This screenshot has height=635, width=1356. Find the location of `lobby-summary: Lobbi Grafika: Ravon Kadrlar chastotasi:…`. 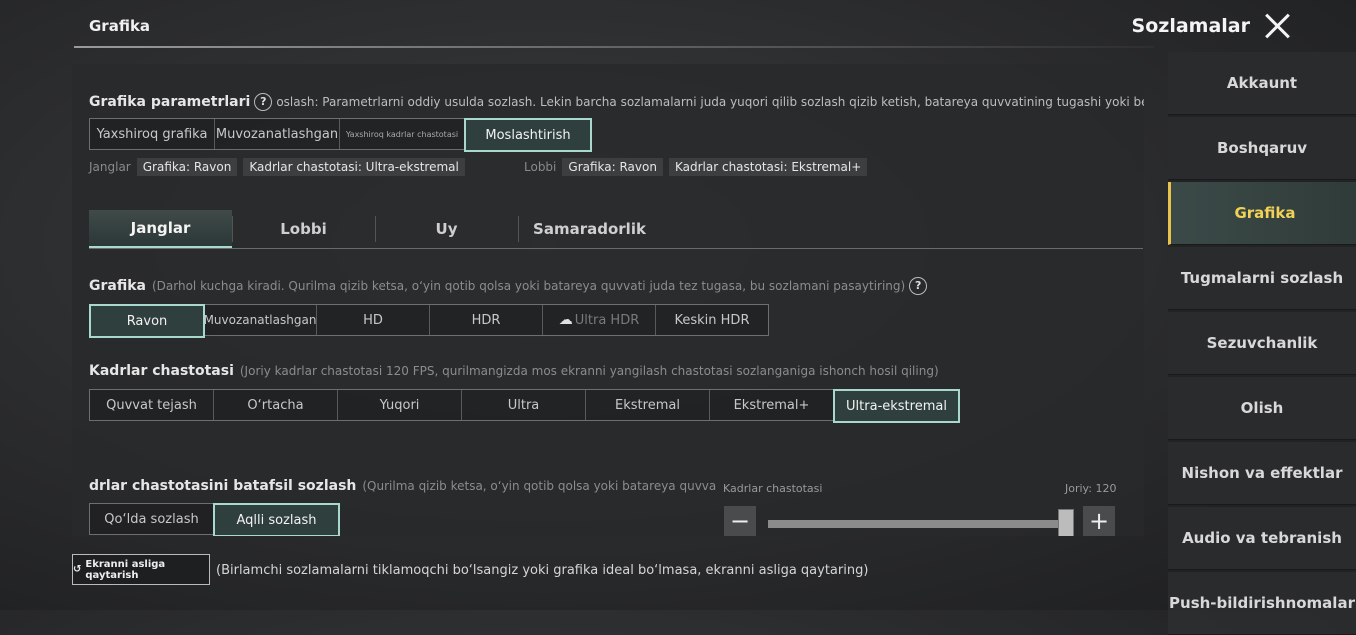

lobby-summary: Lobbi Grafika: Ravon Kadrlar chastotasi:… is located at coordinates (696, 167).